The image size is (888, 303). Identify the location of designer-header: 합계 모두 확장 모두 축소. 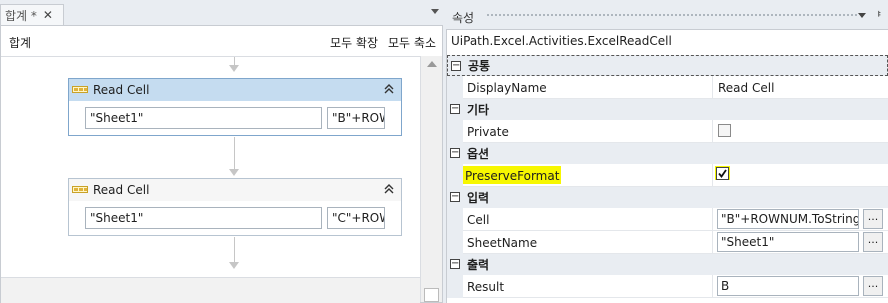
(221, 41).